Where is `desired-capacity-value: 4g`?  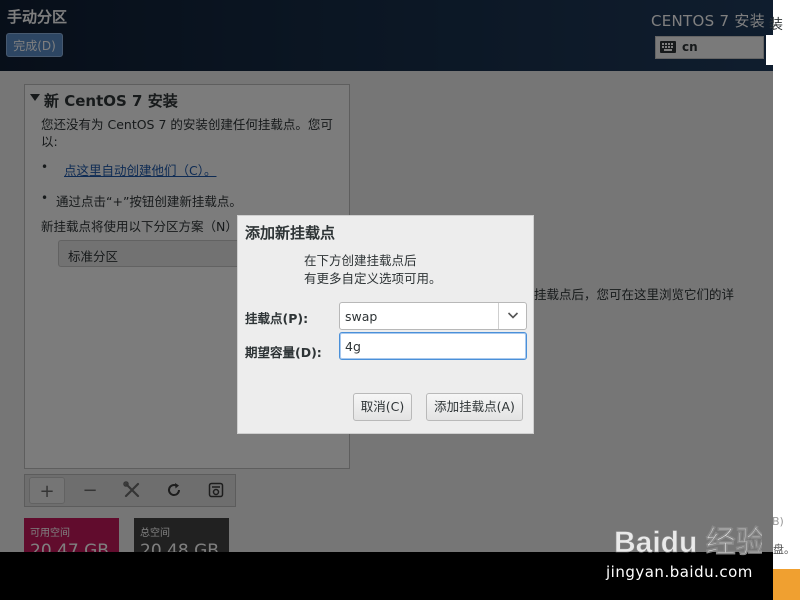 desired-capacity-value: 4g is located at coordinates (353, 346).